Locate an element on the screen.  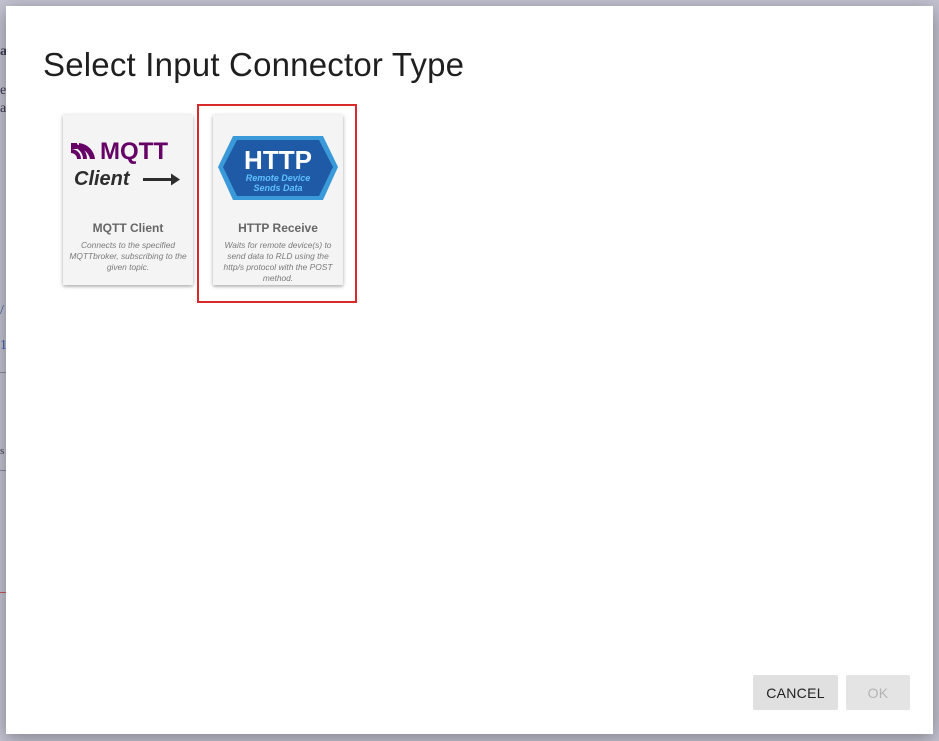
background-text: / is located at coordinates (2, 310).